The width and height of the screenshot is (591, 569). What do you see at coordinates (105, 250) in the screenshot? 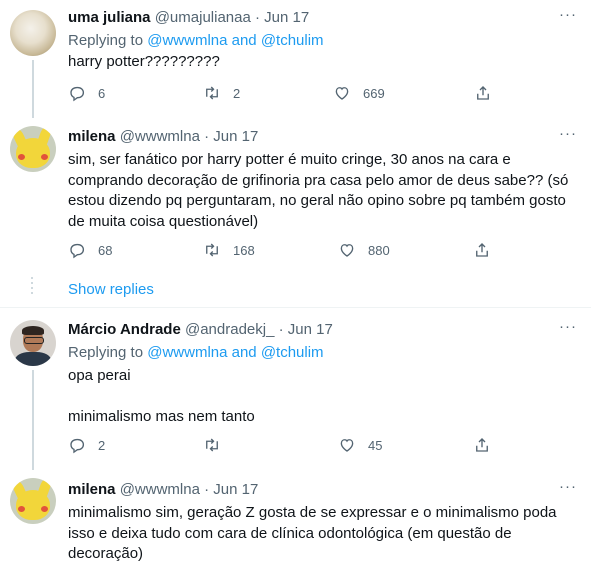
I see `reply-count: 68` at bounding box center [105, 250].